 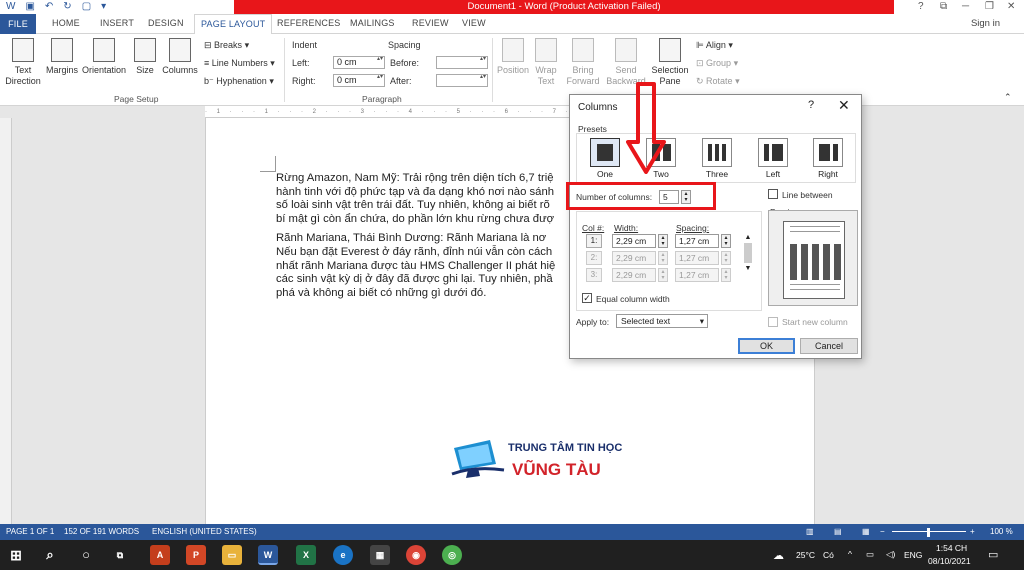 I want to click on line-between-checkbox, so click(x=773, y=194).